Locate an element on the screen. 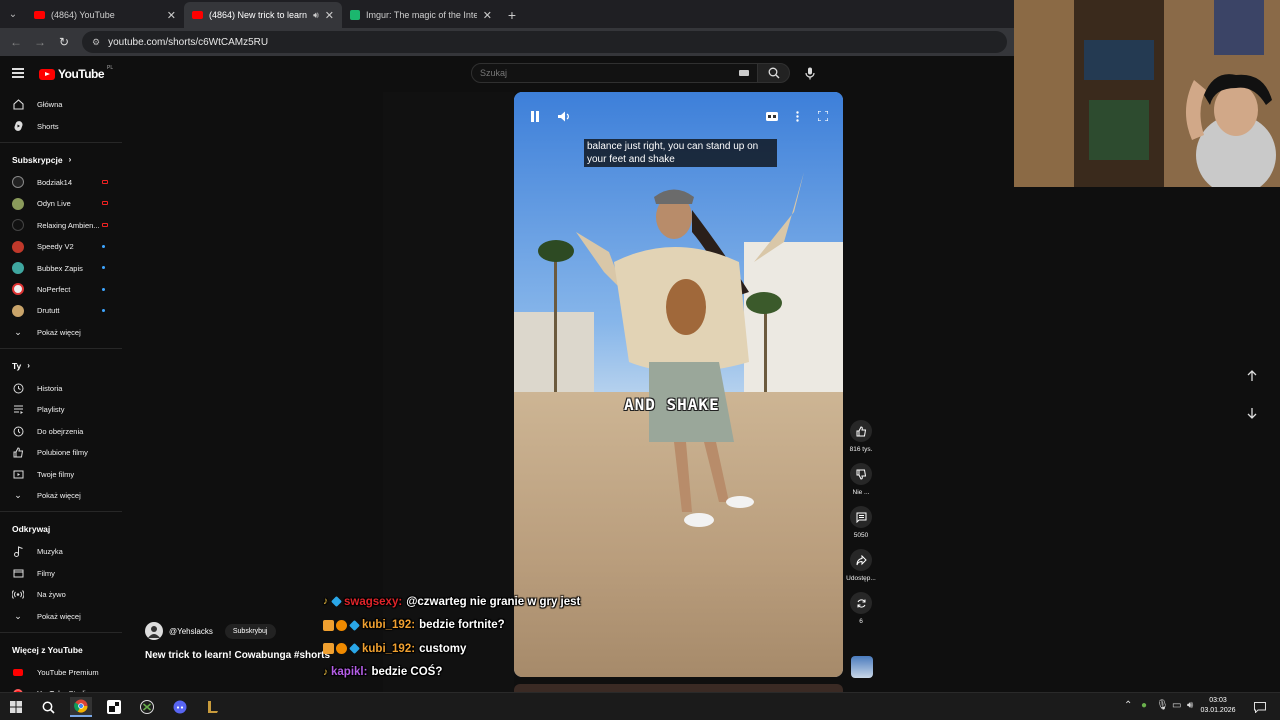 The width and height of the screenshot is (1280, 720). address-bar: ⚙ youtube.com/shorts/c6WtCAMz5RU is located at coordinates (544, 42).